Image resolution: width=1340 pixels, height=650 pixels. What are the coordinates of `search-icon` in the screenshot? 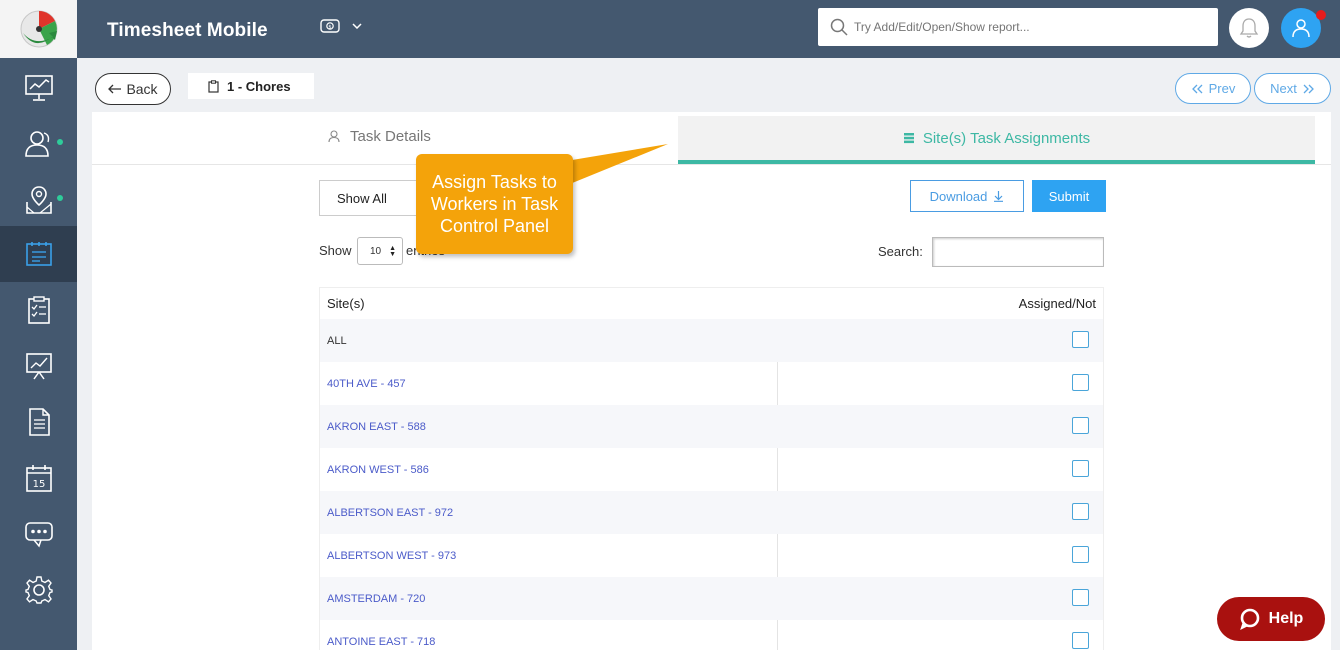 It's located at (839, 27).